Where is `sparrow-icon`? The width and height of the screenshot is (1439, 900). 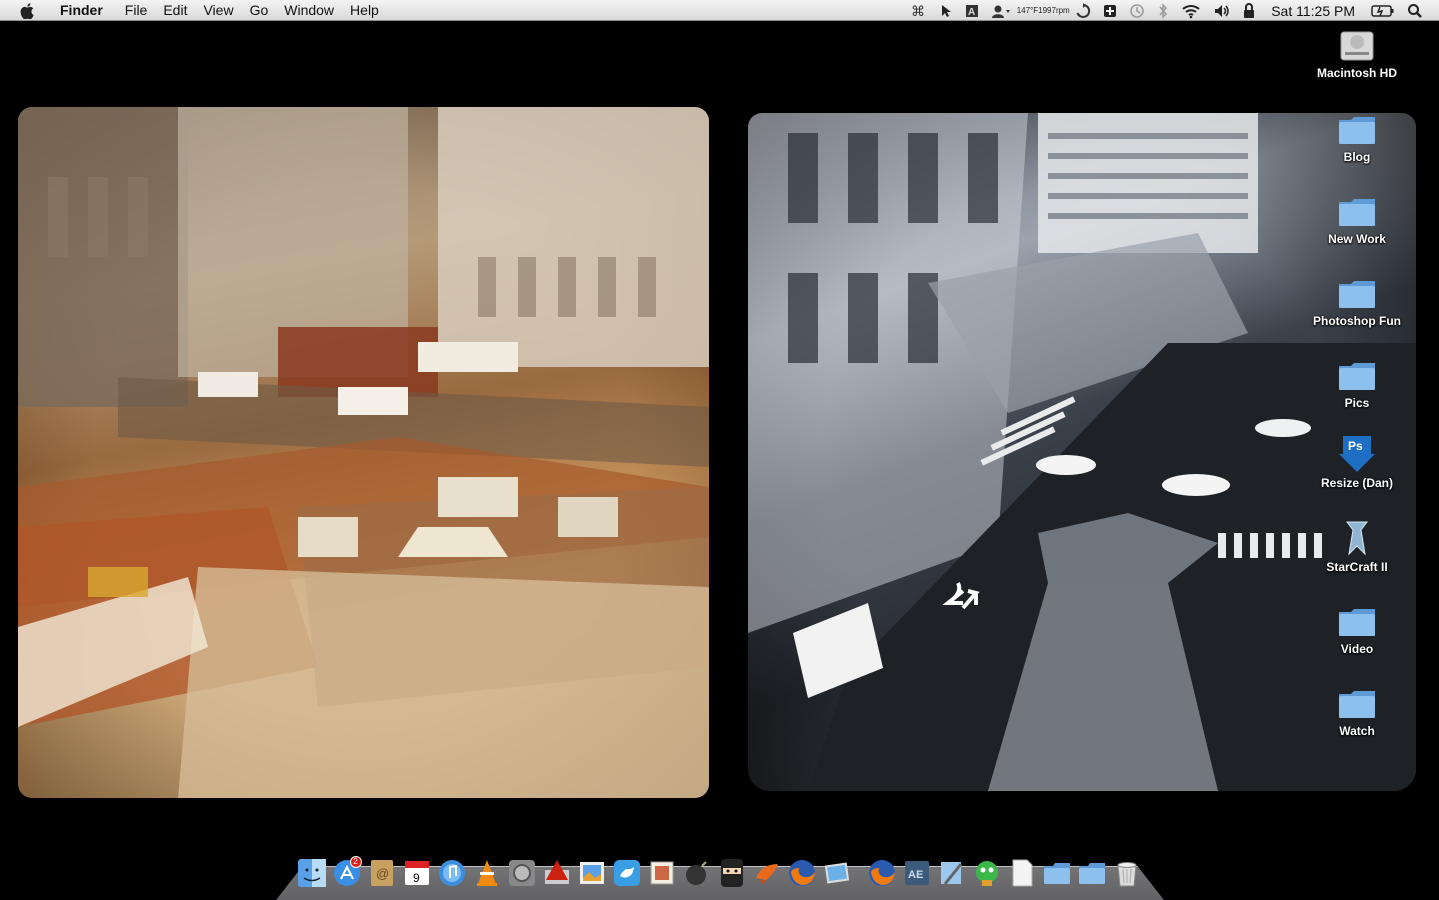
sparrow-icon is located at coordinates (767, 873).